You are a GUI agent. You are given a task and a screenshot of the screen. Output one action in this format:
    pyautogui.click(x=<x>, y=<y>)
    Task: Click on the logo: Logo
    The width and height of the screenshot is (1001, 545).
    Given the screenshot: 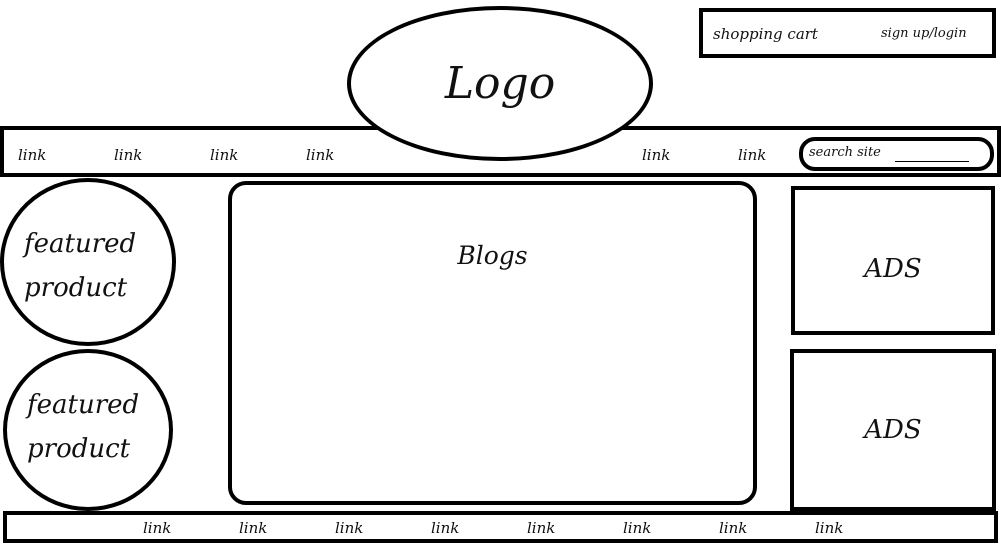 What is the action you would take?
    pyautogui.click(x=500, y=83)
    